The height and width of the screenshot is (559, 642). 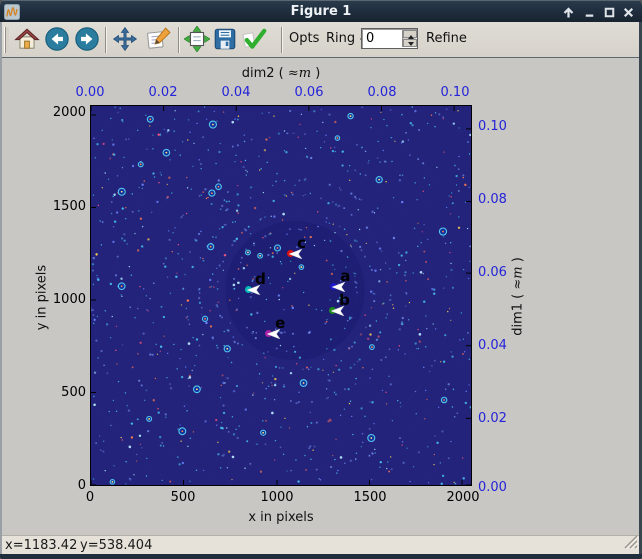 I want to click on cursor-x-readout: x=1183.42, so click(x=41, y=545).